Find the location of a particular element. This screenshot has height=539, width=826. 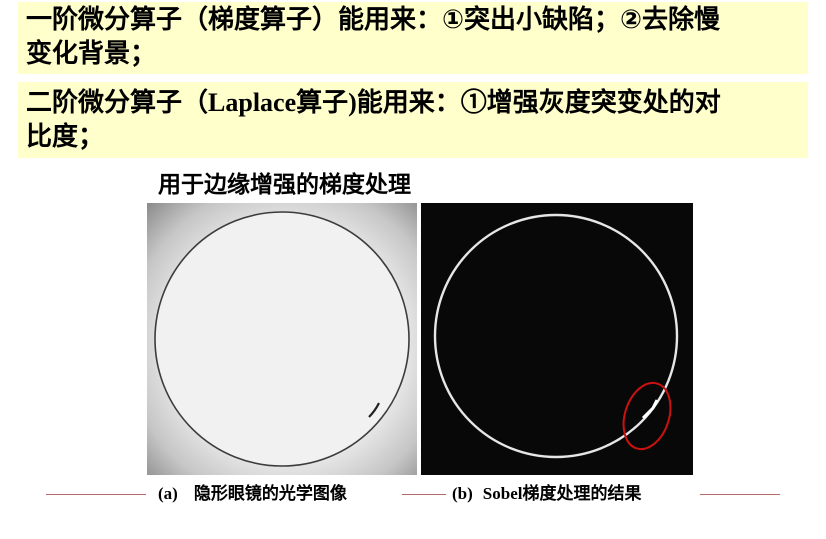

sobel-edge-ring is located at coordinates (556, 336).